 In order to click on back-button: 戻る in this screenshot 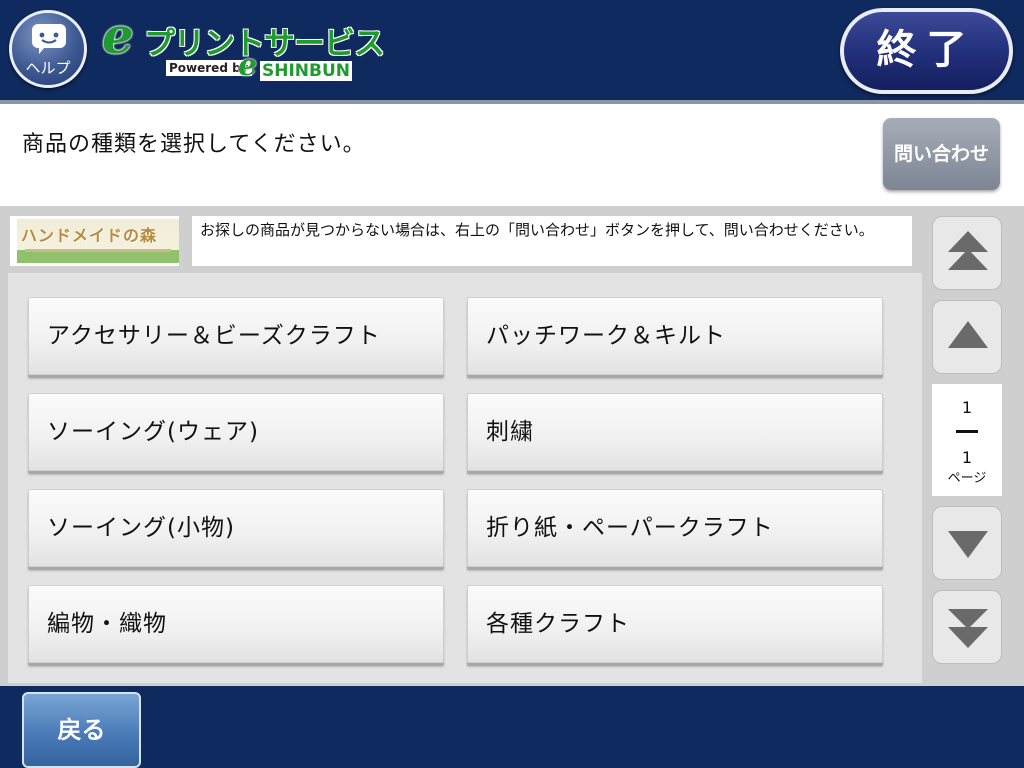, I will do `click(81, 730)`.